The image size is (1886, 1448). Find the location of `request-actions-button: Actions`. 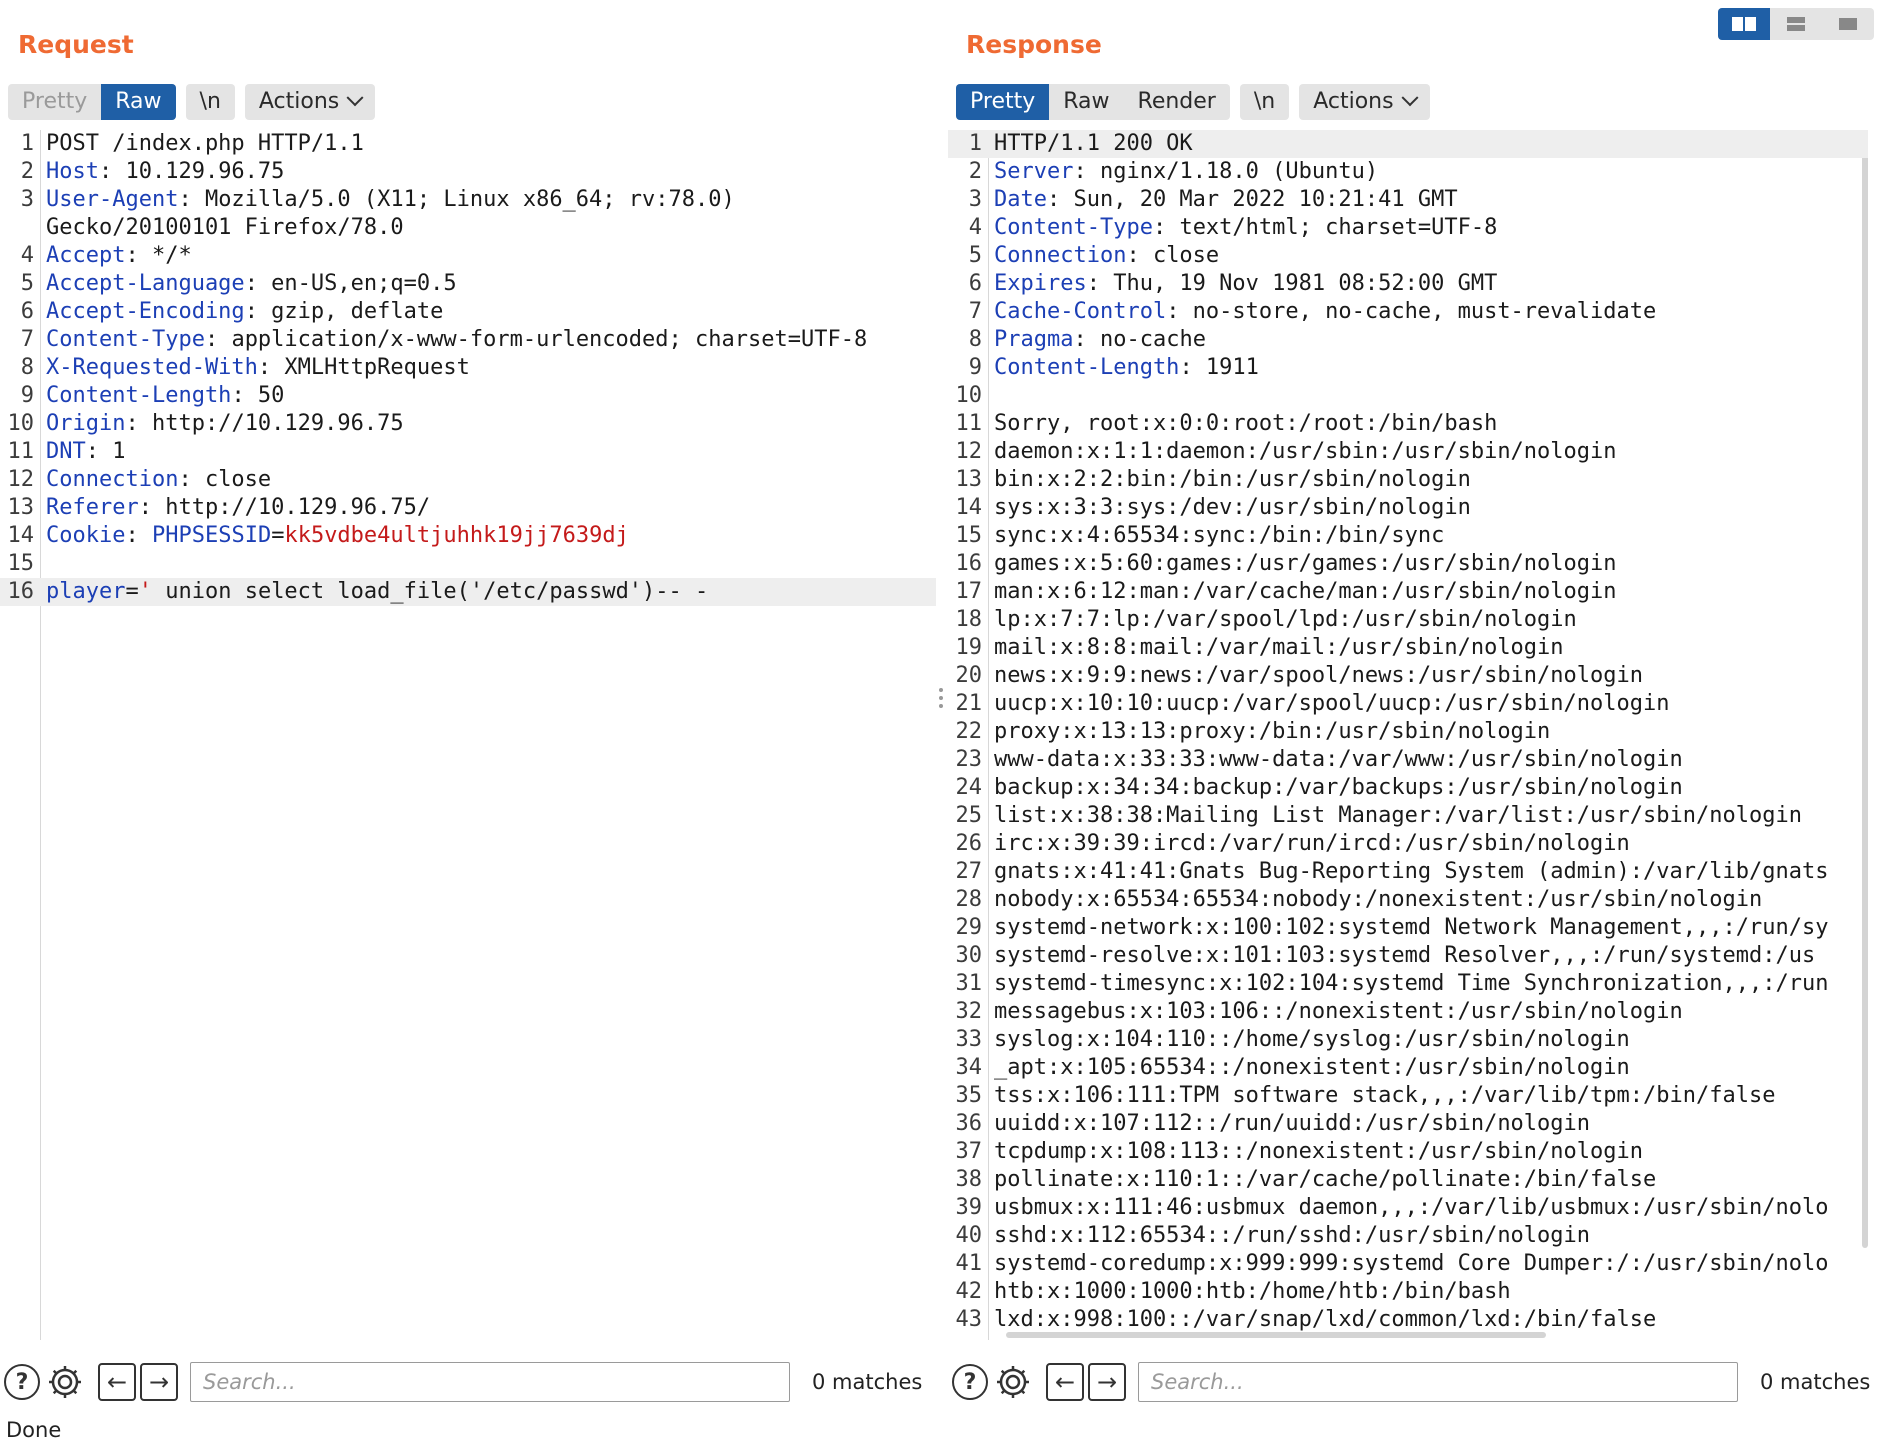

request-actions-button: Actions is located at coordinates (310, 102).